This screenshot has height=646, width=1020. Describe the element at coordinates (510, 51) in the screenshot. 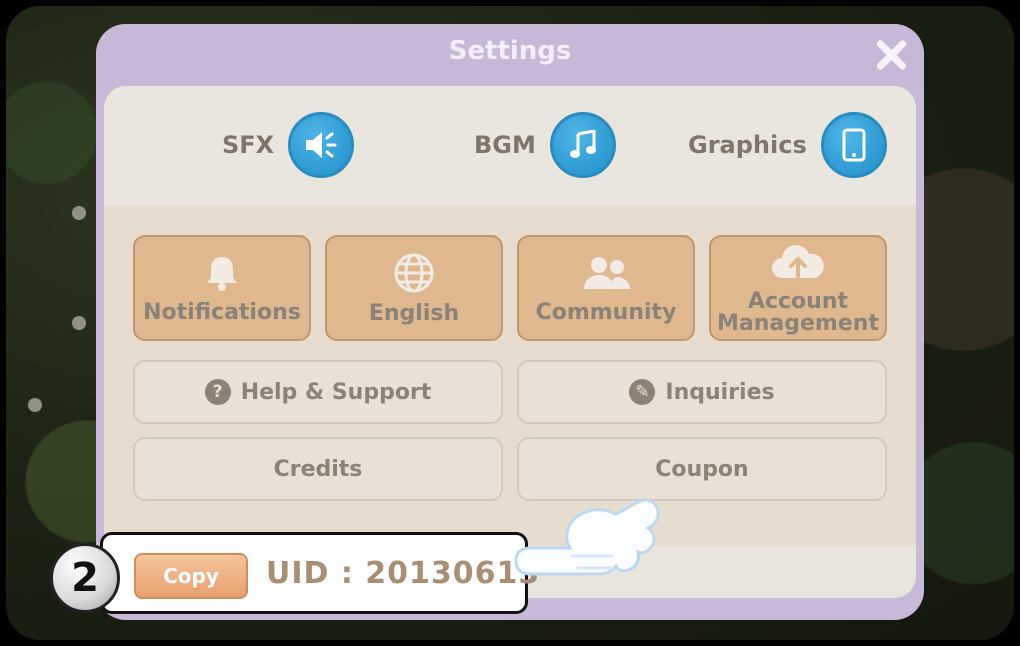

I see `dialog-title: Settings` at that location.